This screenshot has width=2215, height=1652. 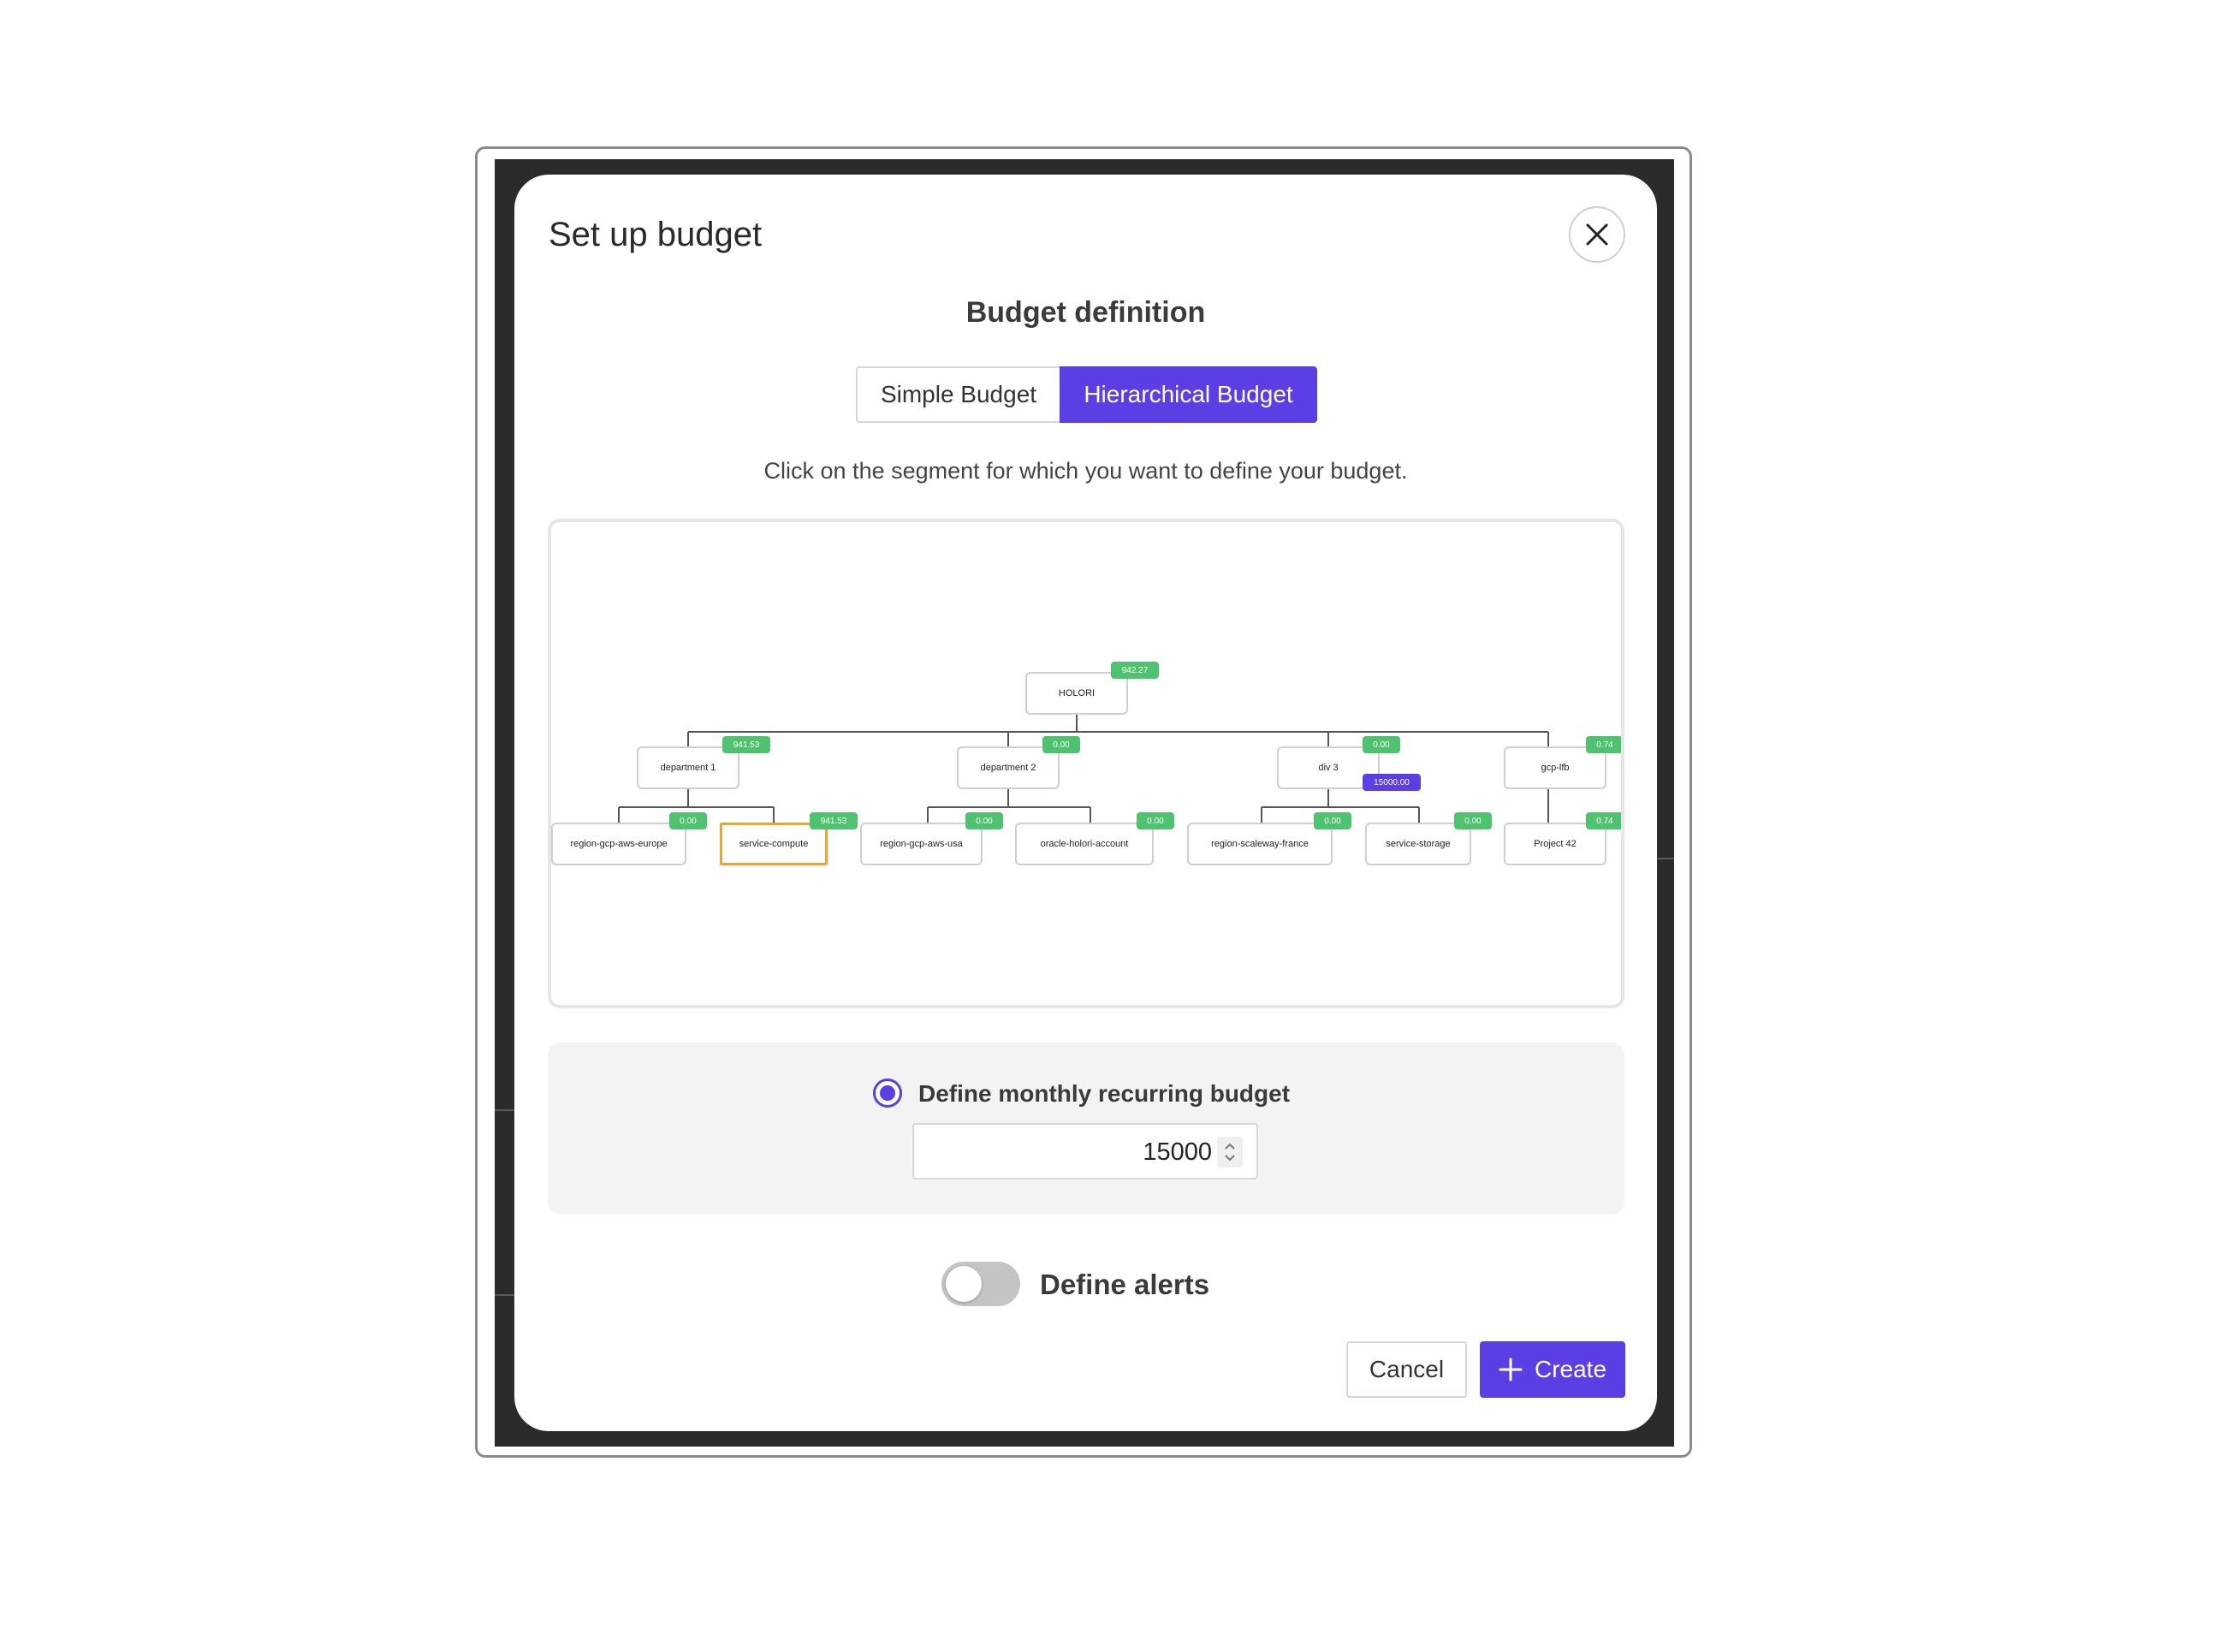 What do you see at coordinates (1135, 670) in the screenshot?
I see `cost-badge: 942.27` at bounding box center [1135, 670].